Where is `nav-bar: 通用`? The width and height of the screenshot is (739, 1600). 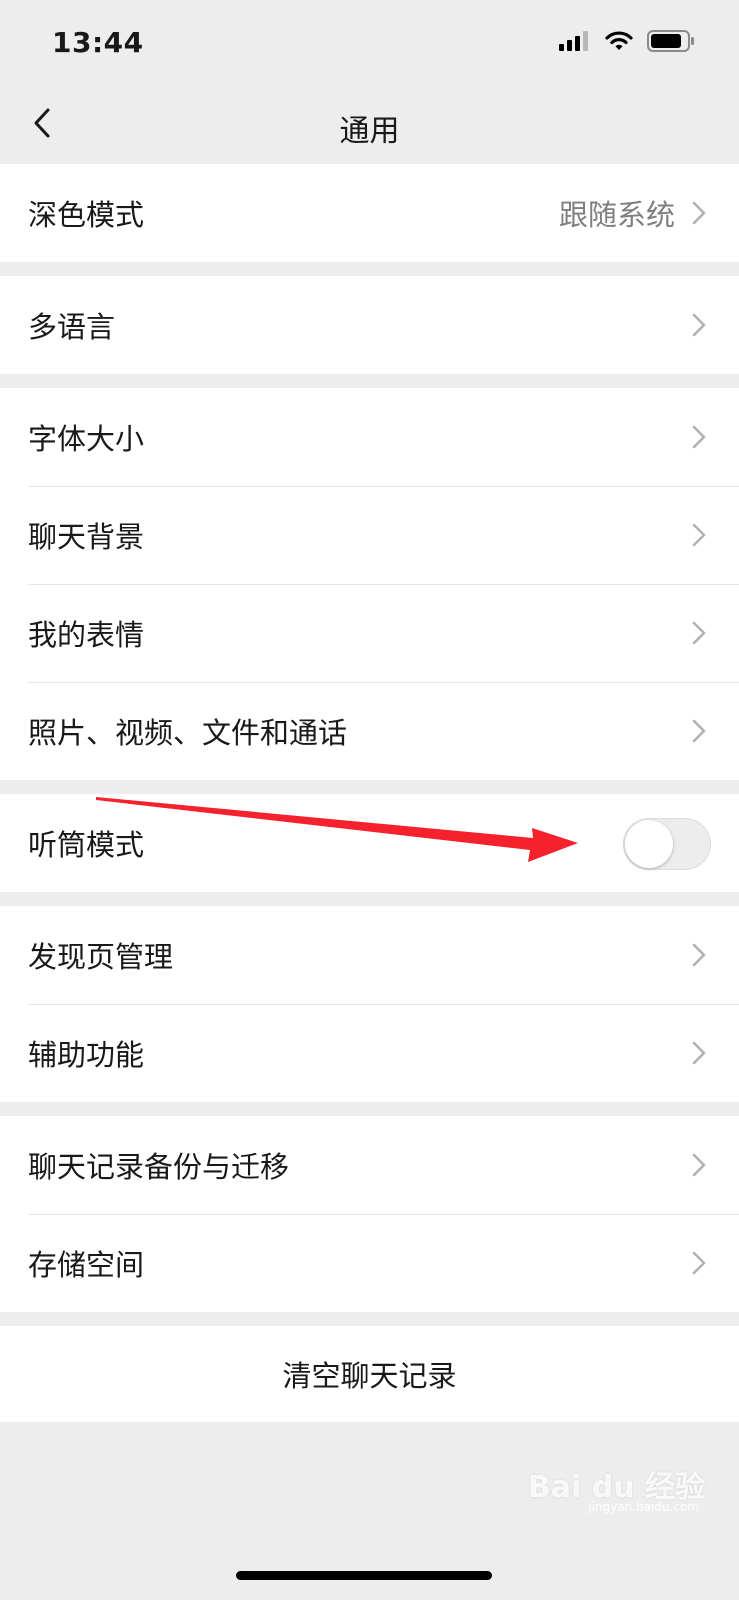 nav-bar: 通用 is located at coordinates (369, 126).